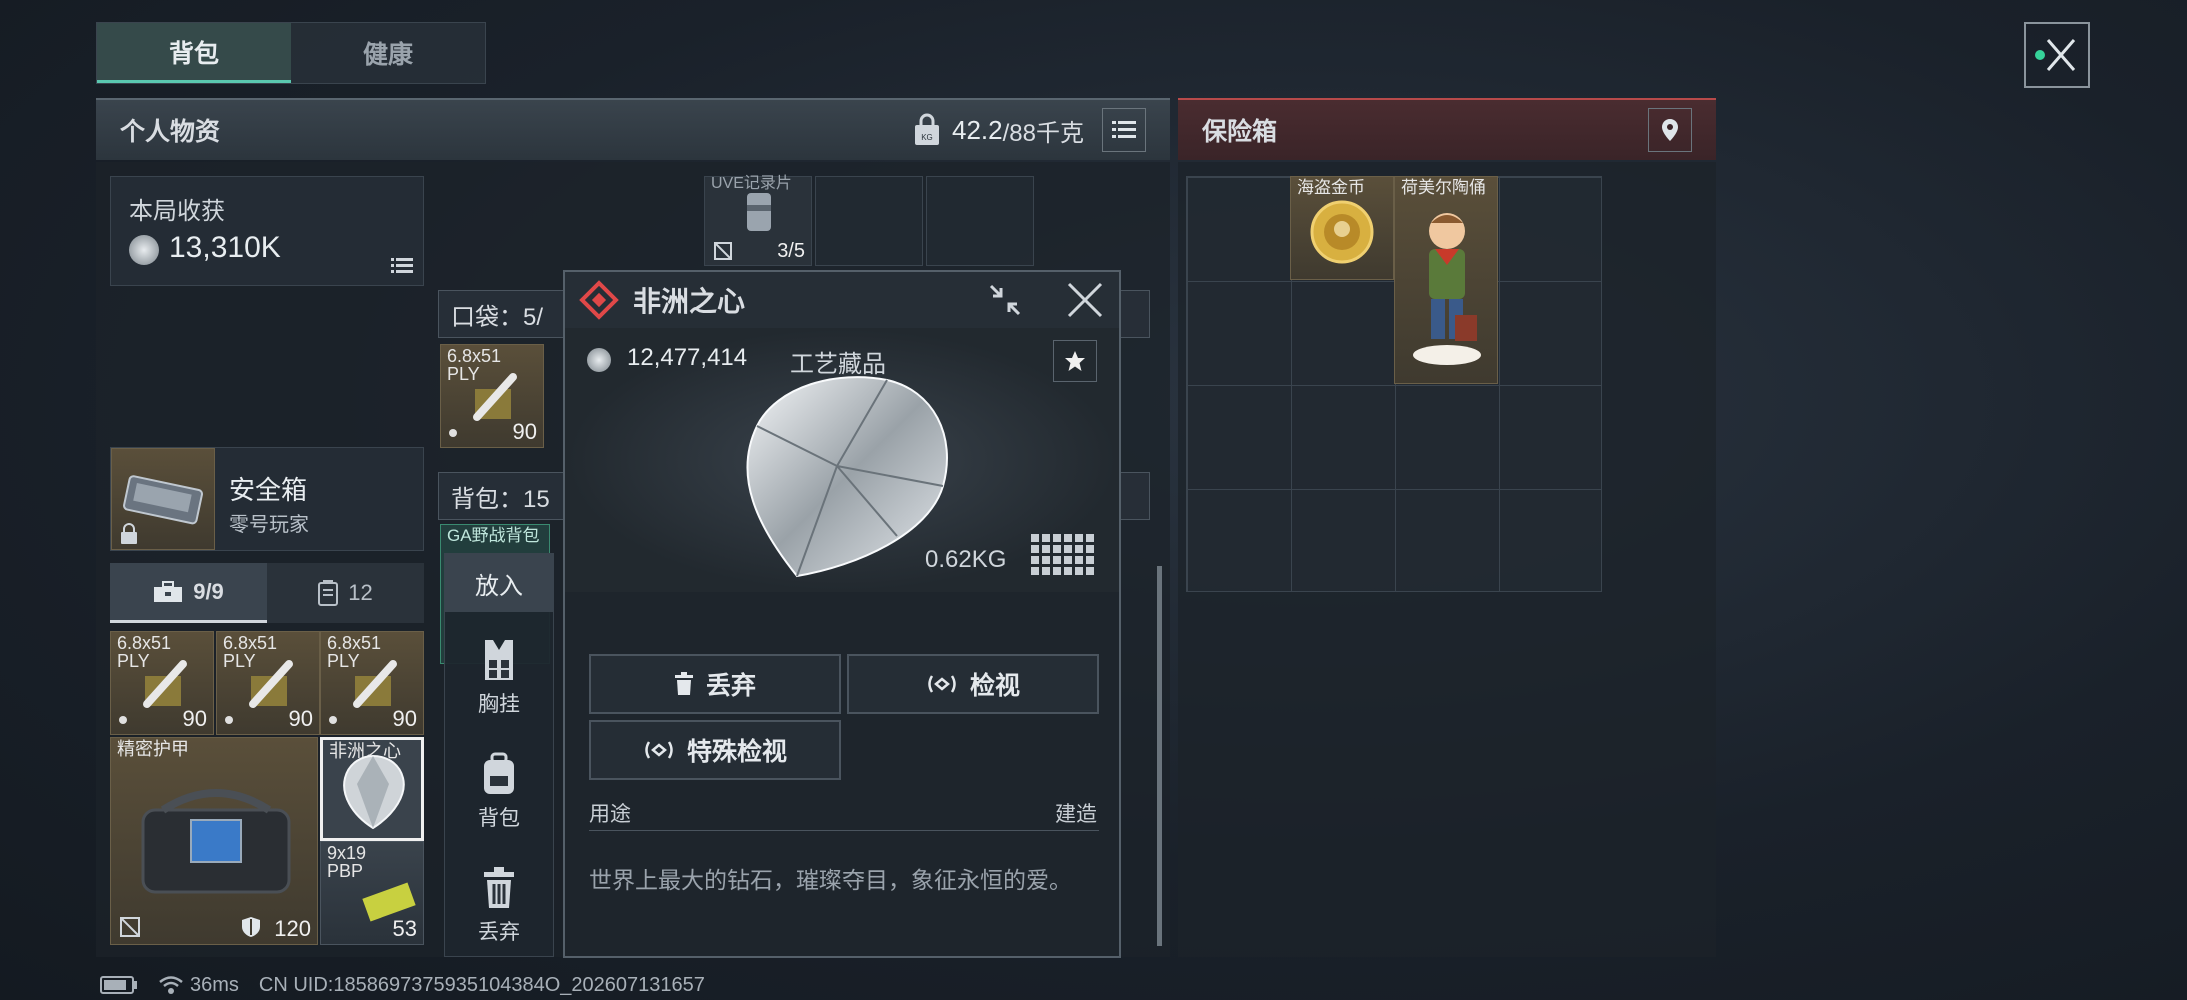  Describe the element at coordinates (842, 300) in the screenshot. I see `popup-header: 非洲之心` at that location.